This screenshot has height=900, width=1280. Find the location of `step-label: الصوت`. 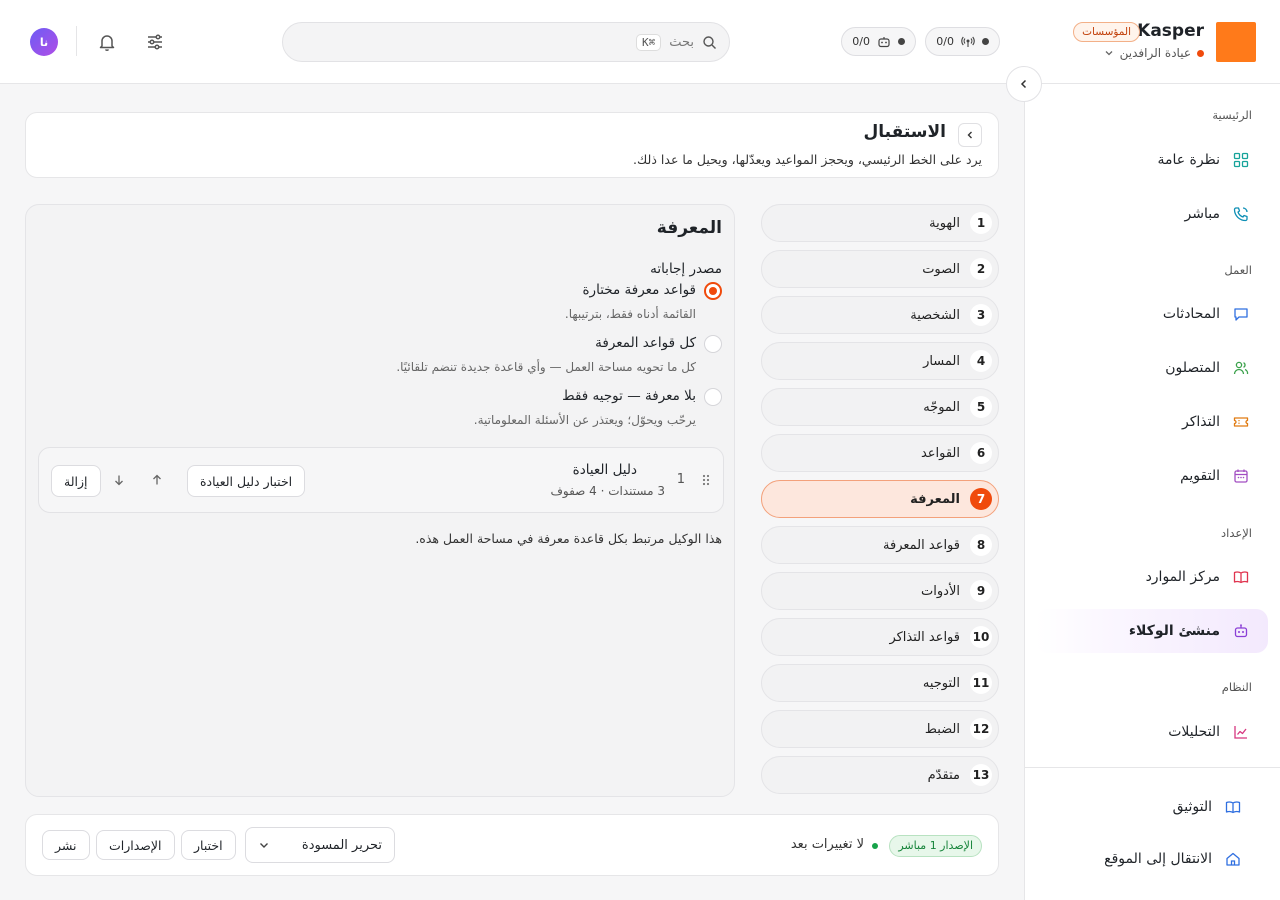

step-label: الصوت is located at coordinates (941, 269).